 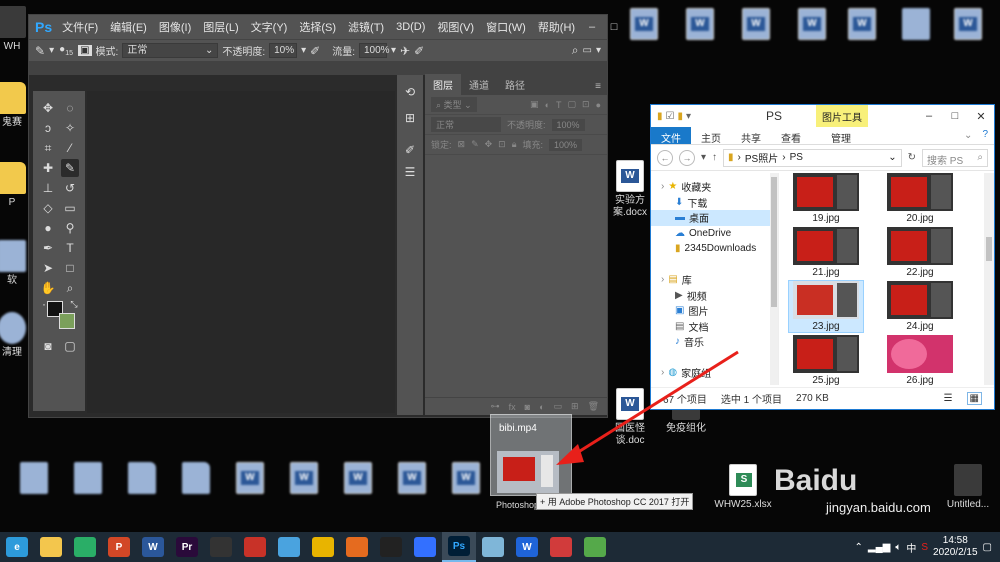 What do you see at coordinates (714, 373) in the screenshot?
I see `sidebar-item: › ◍ 家庭组` at bounding box center [714, 373].